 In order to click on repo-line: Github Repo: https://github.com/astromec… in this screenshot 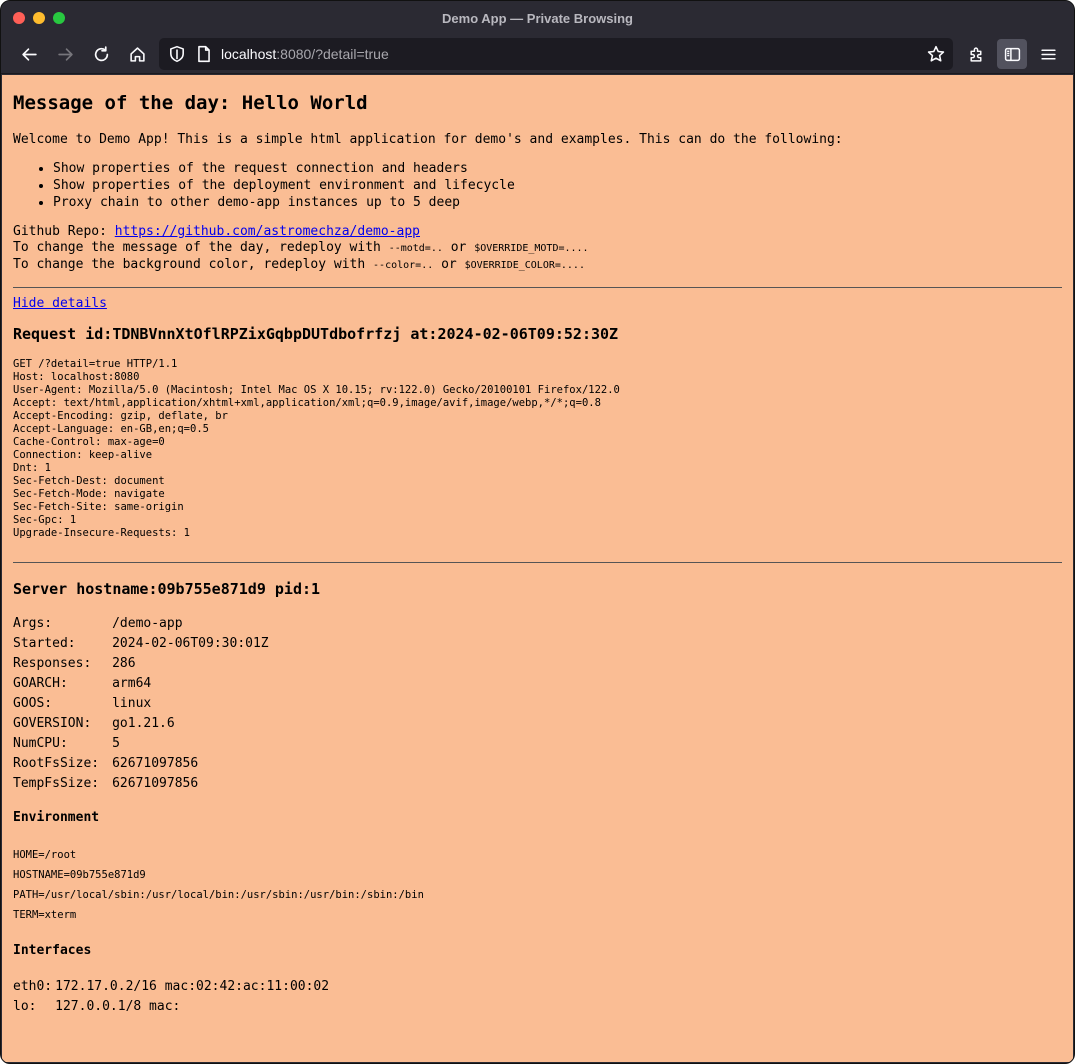, I will do `click(537, 232)`.